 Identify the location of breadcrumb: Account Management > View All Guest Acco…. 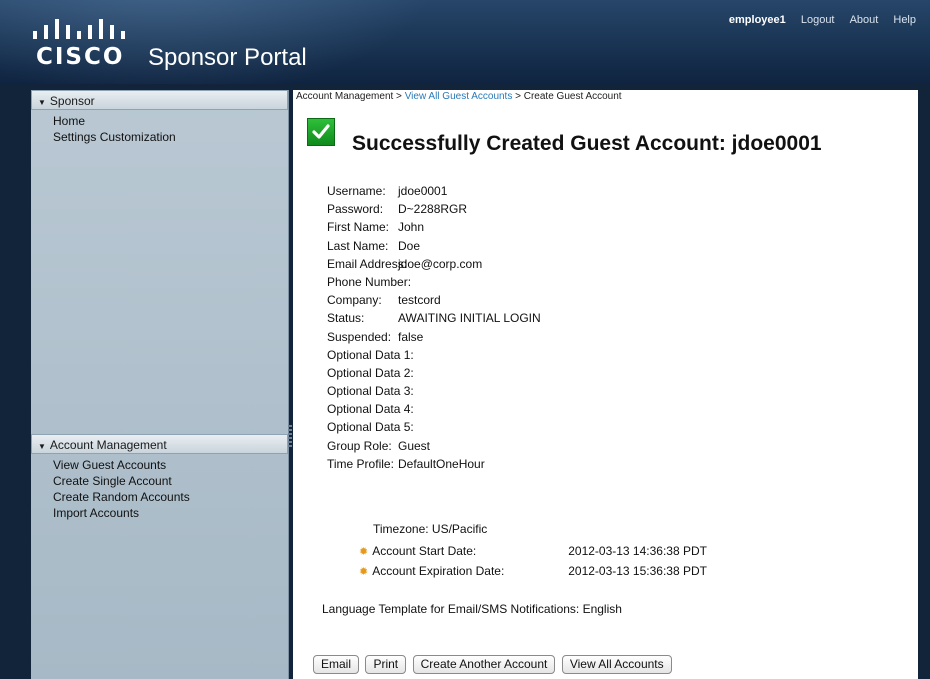
(459, 96).